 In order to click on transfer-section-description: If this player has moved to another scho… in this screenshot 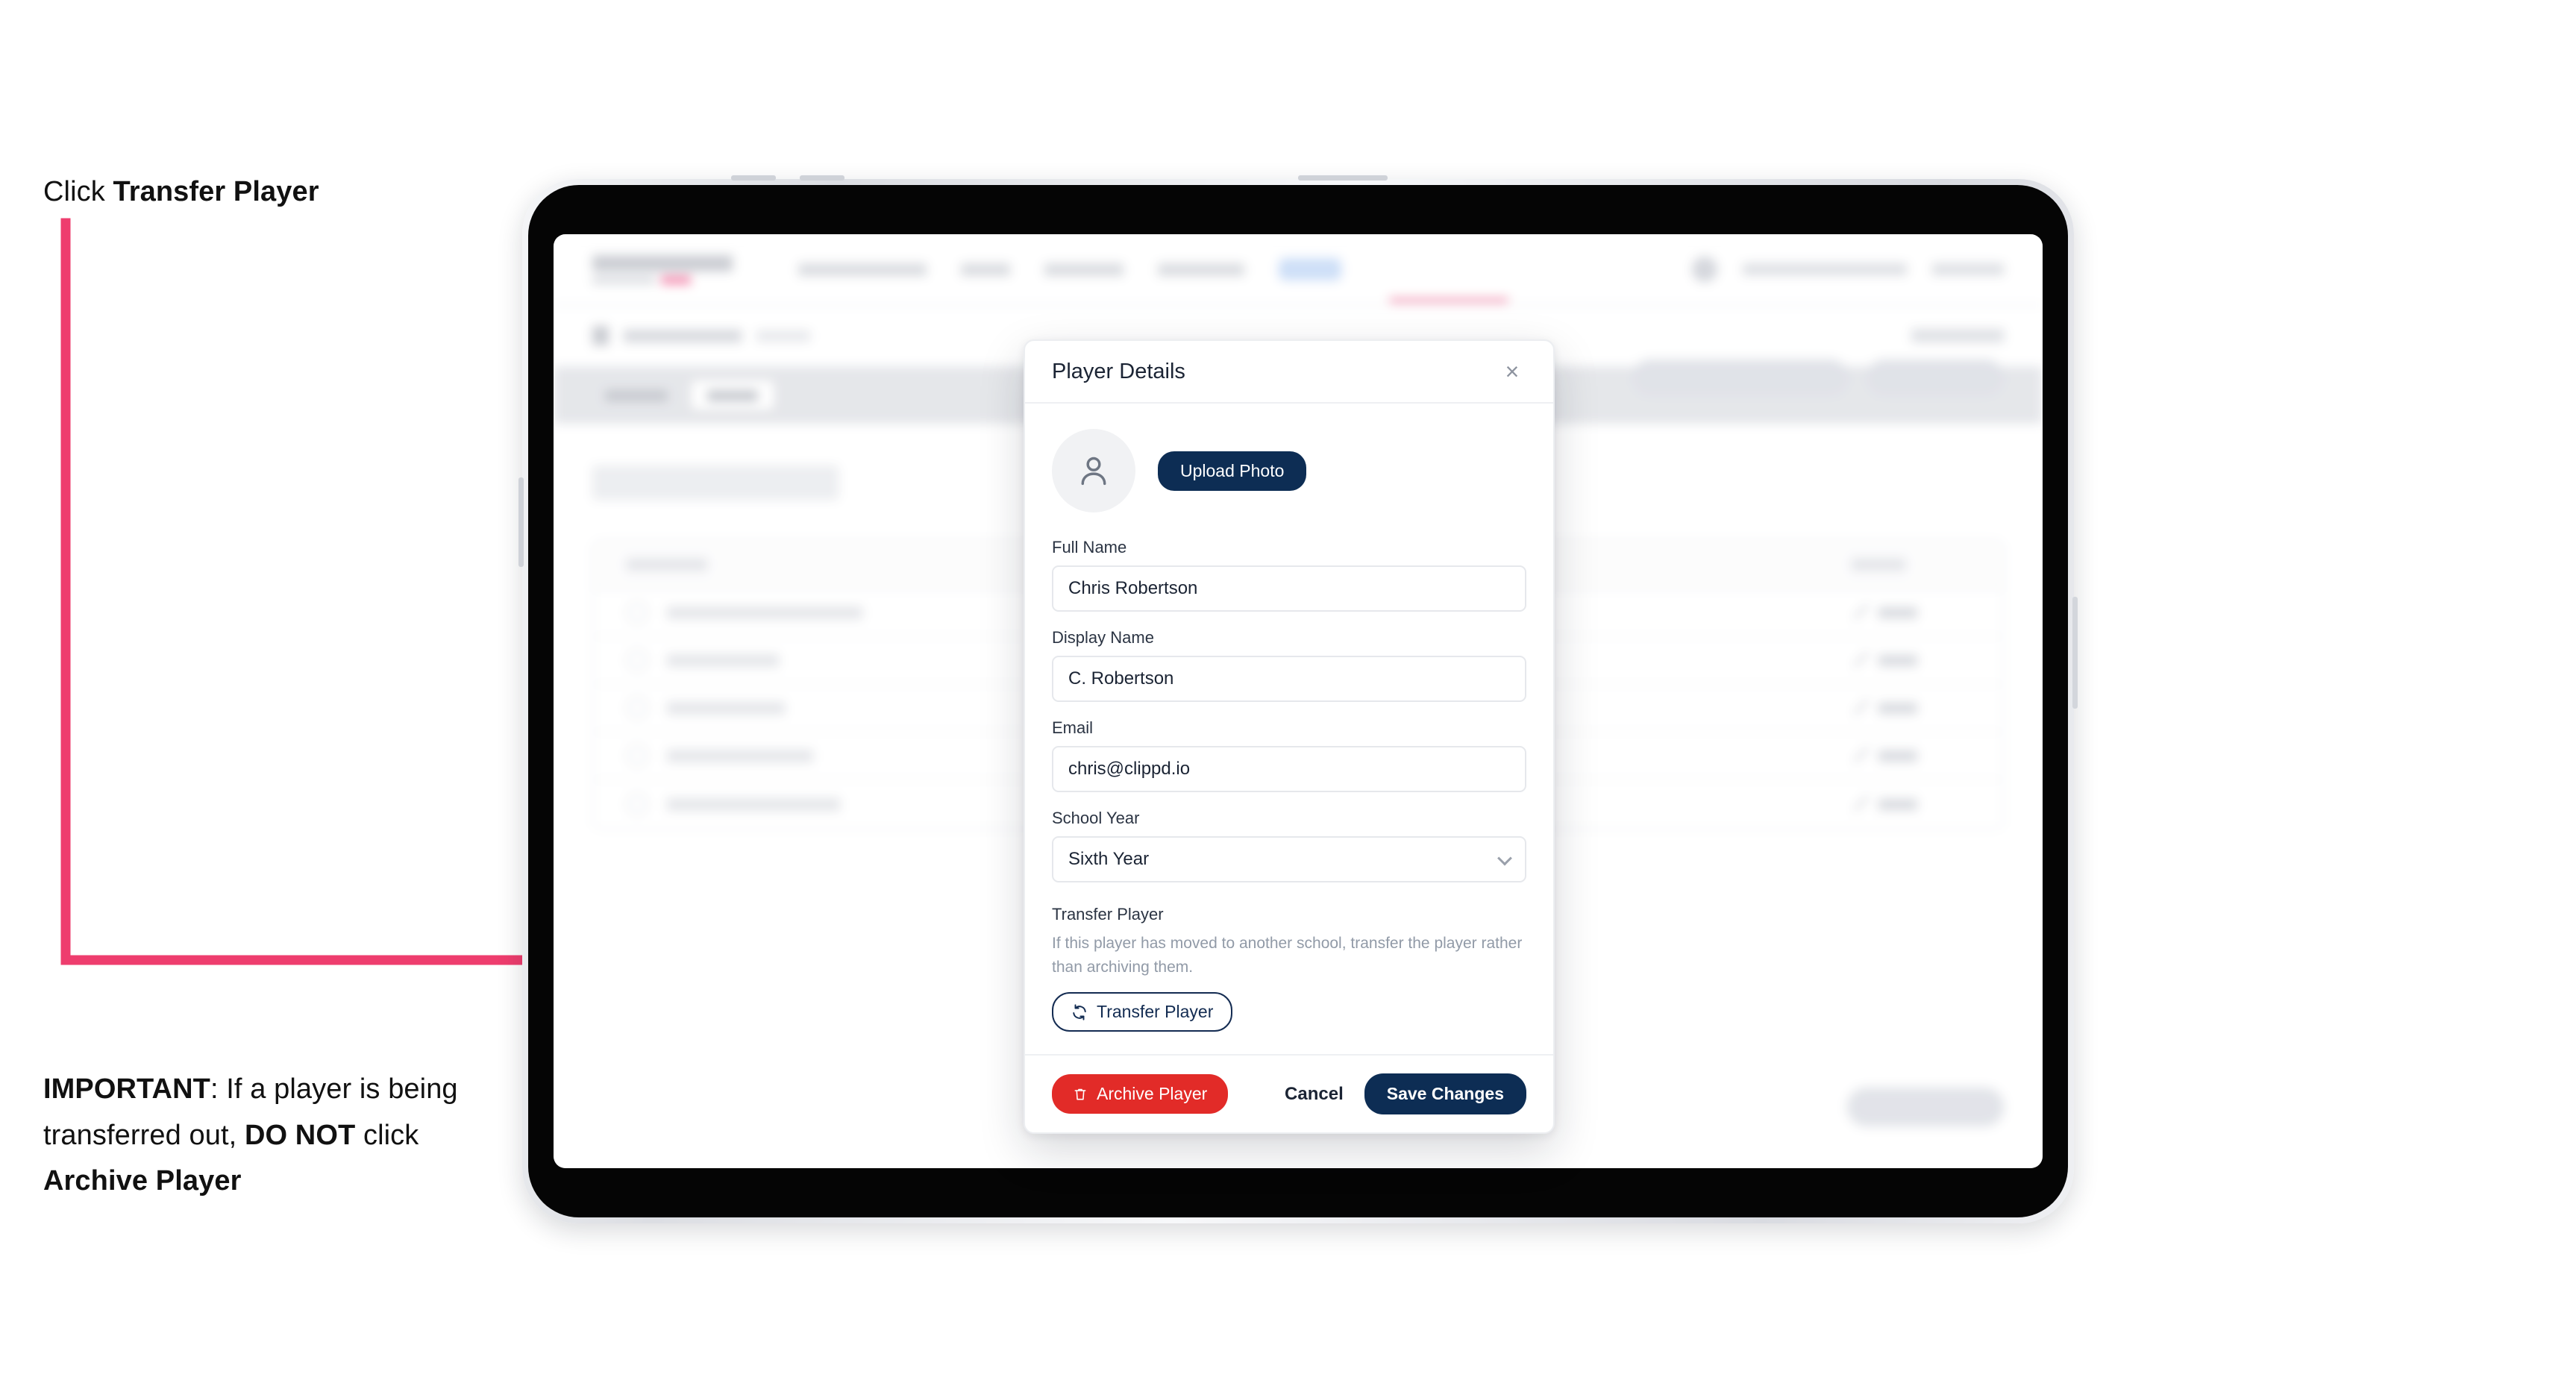, I will do `click(1287, 955)`.